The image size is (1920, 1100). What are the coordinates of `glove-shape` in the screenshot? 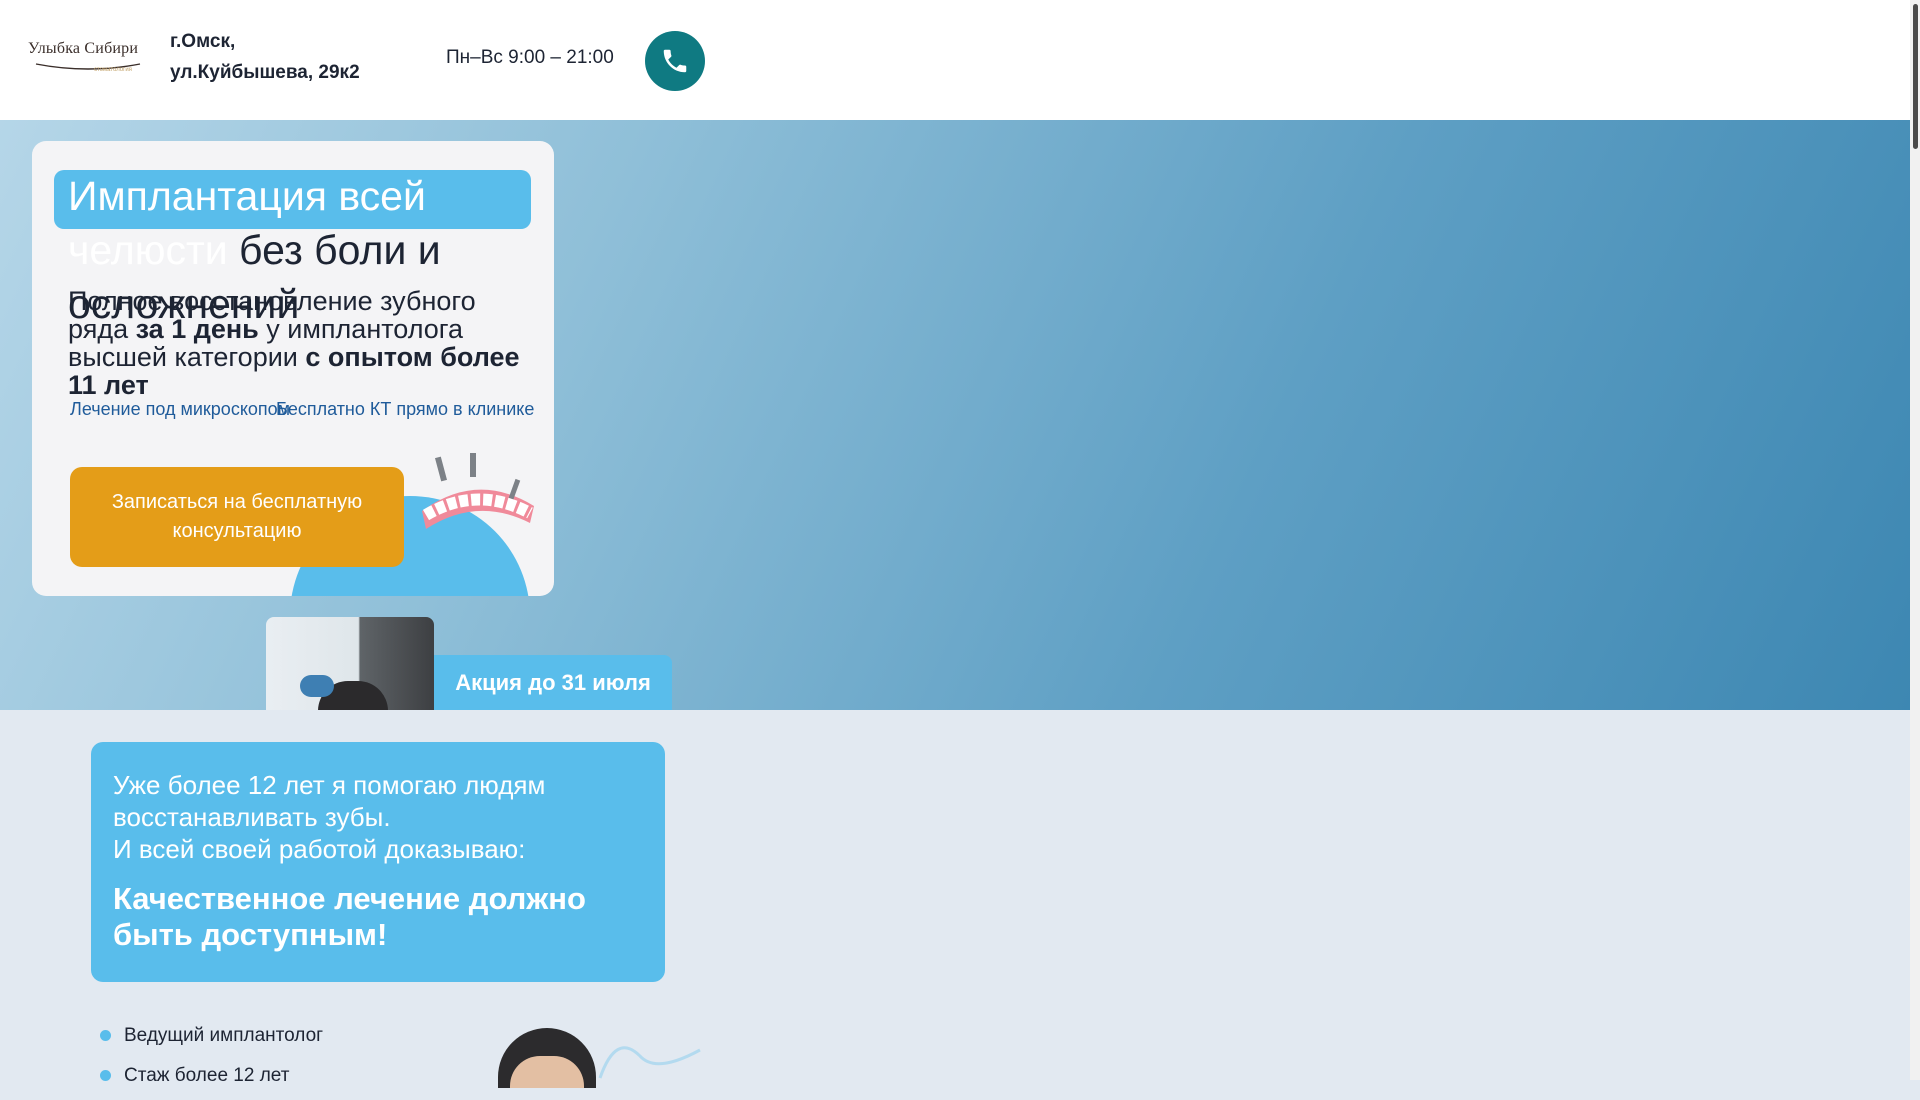 It's located at (317, 686).